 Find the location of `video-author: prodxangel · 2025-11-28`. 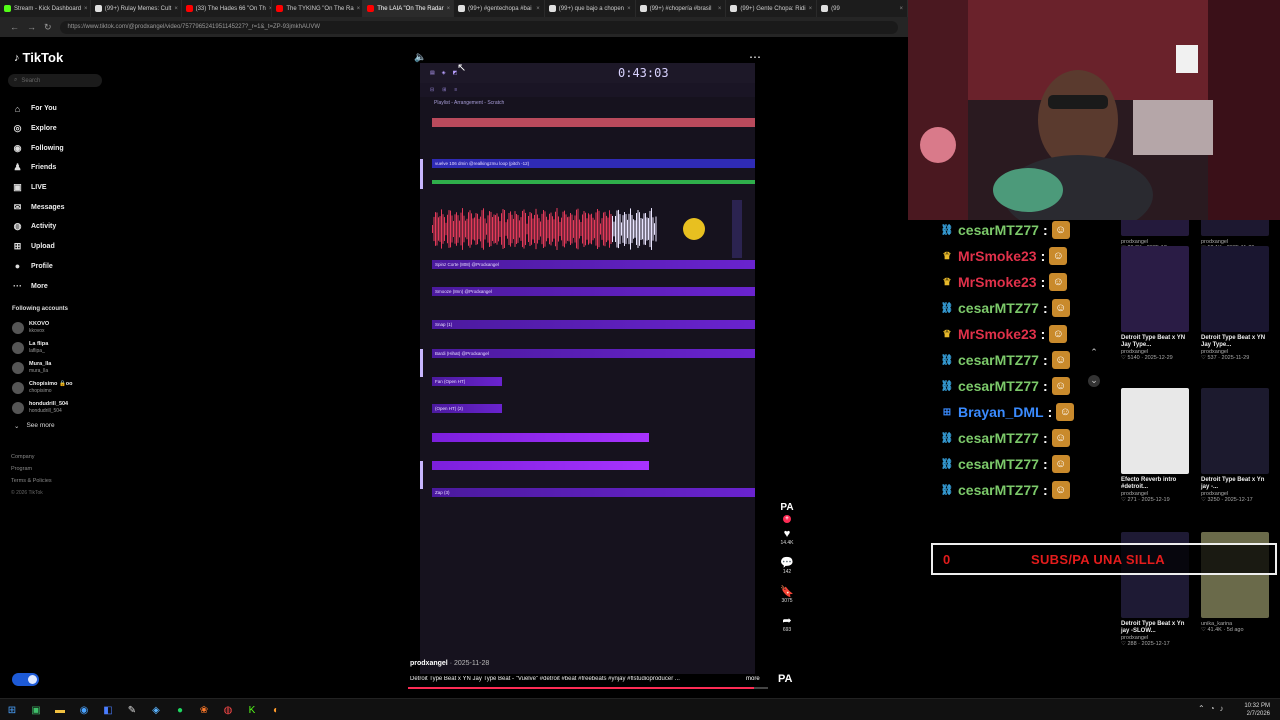

video-author: prodxangel · 2025-11-28 is located at coordinates (449, 663).